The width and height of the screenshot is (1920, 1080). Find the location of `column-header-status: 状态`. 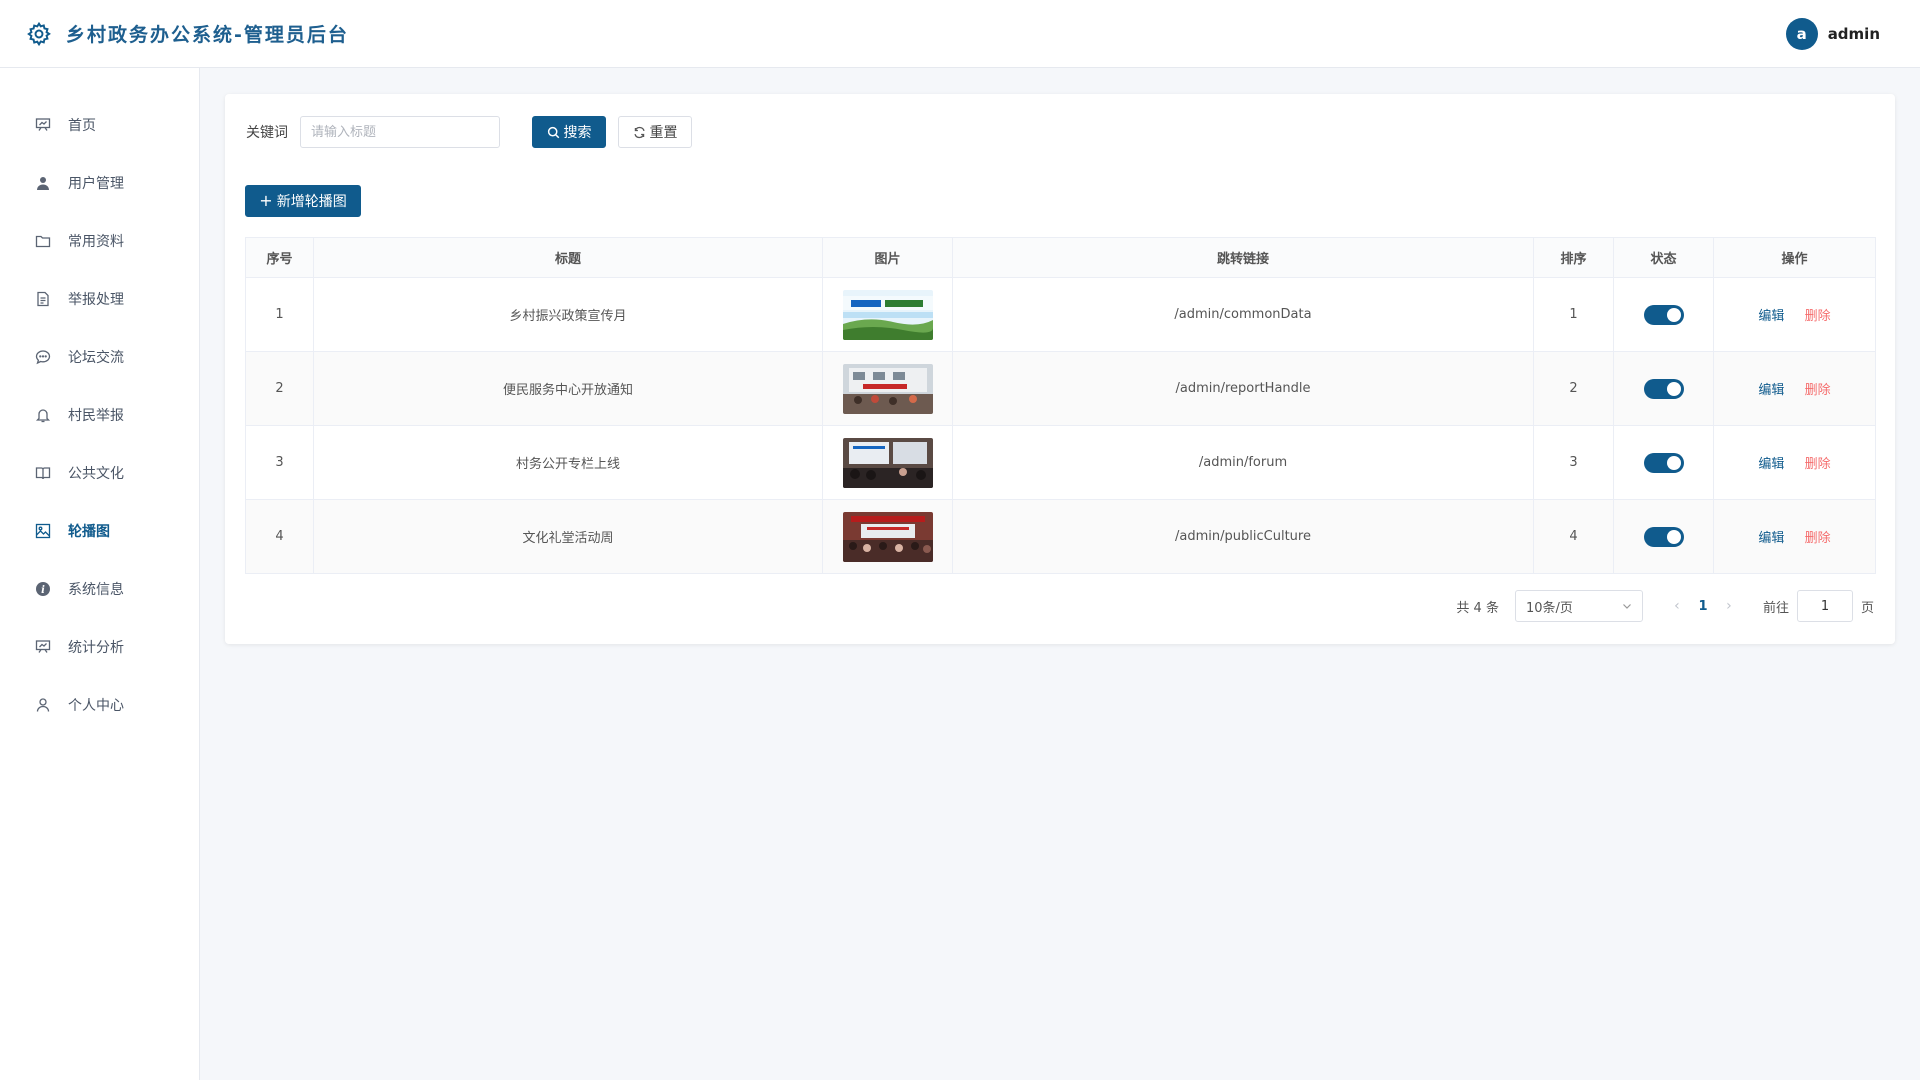

column-header-status: 状态 is located at coordinates (1663, 257).